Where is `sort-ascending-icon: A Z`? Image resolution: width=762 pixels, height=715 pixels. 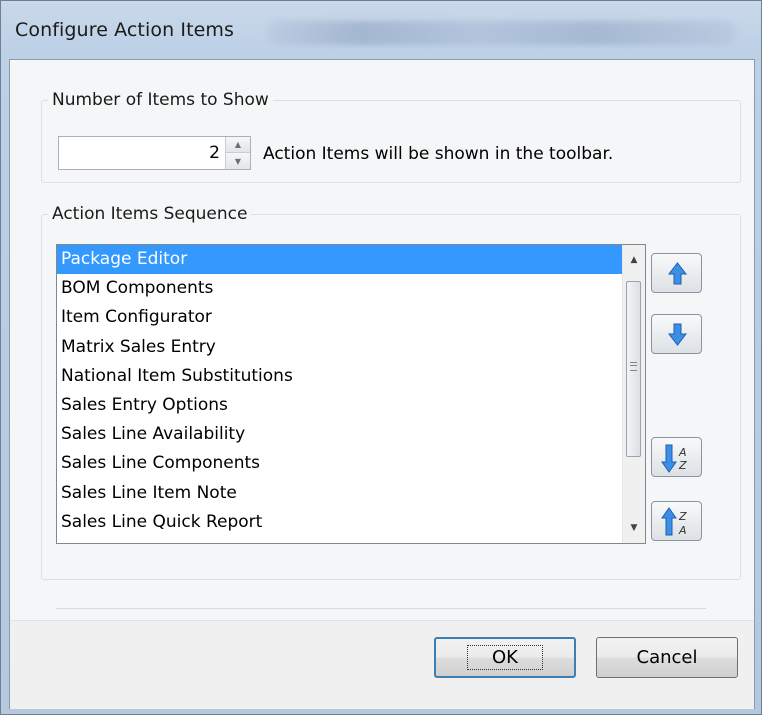
sort-ascending-icon: A Z is located at coordinates (674, 458).